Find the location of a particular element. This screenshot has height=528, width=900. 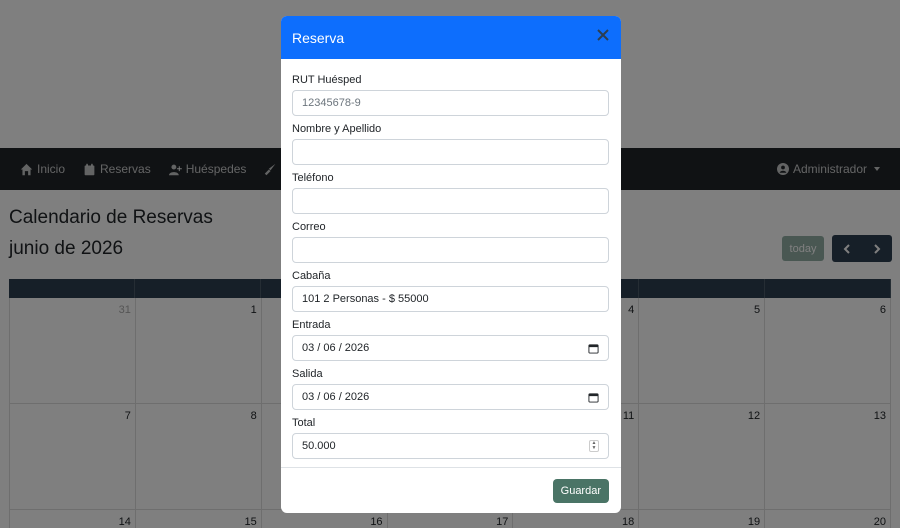

cabana-field-group: Cabaña 101 2 Personas - $ 55000 is located at coordinates (451, 291).